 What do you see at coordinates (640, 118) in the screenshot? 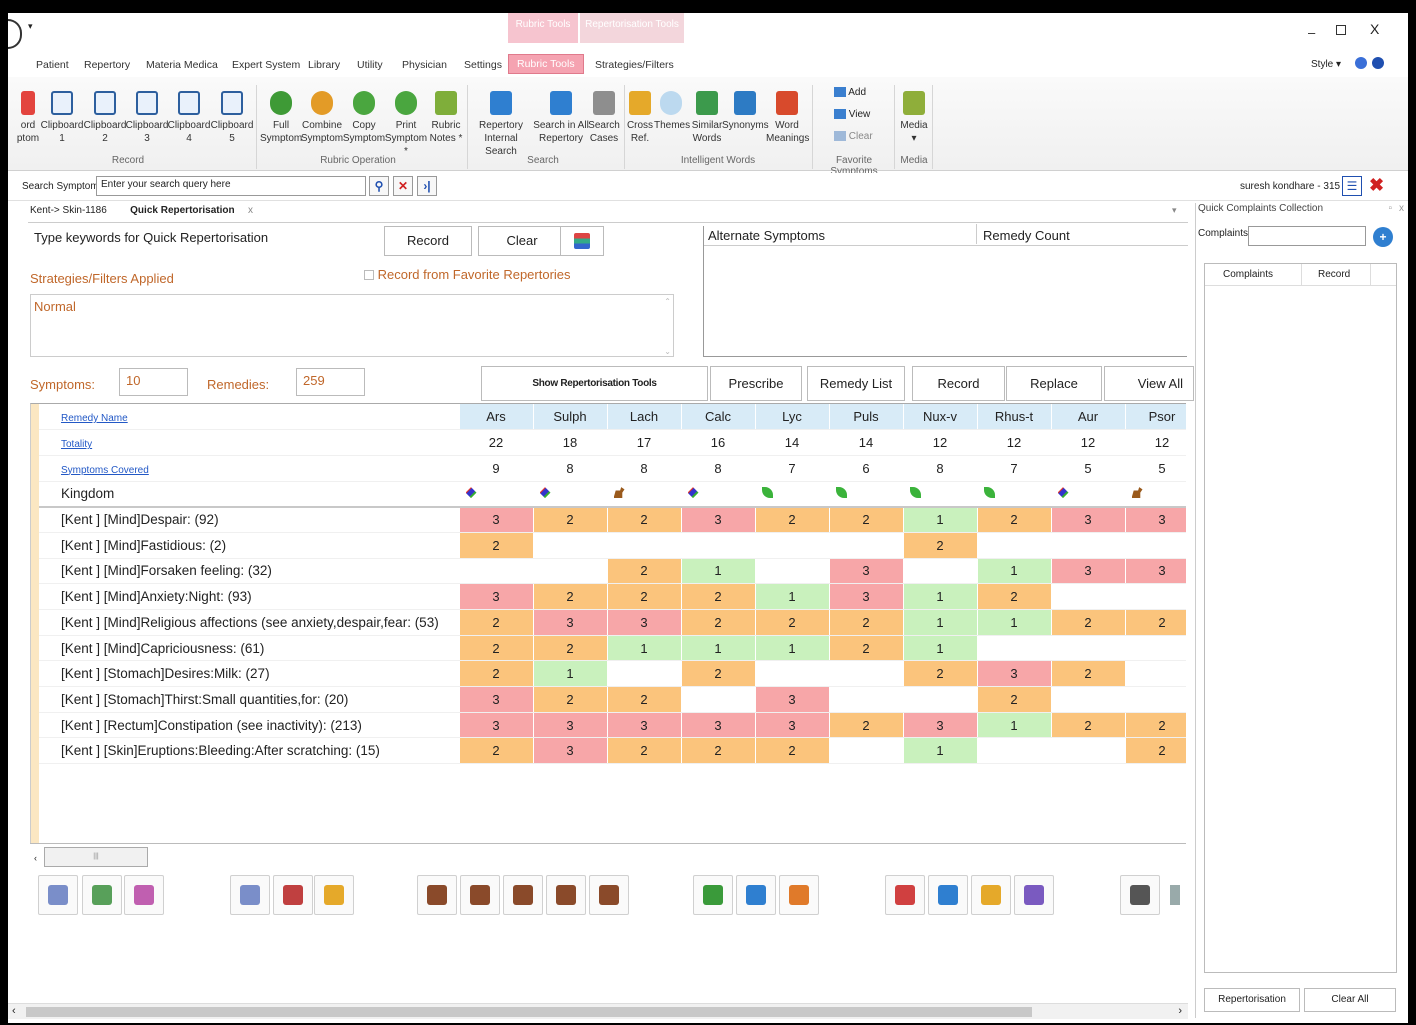
I see `cross-ref-button: Cross Ref.` at bounding box center [640, 118].